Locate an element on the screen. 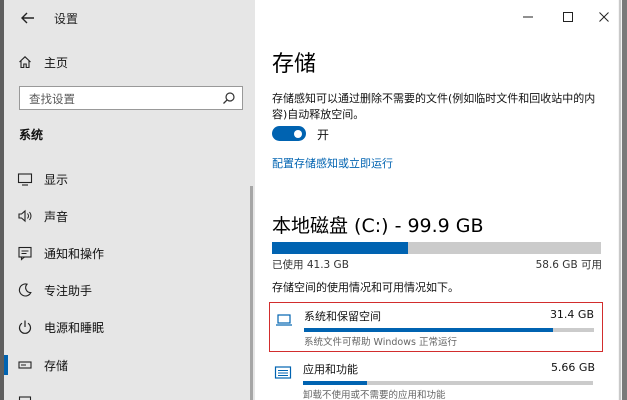 The width and height of the screenshot is (627, 400). usage-note: 存储空间的使用情况和可用情况如下。 is located at coordinates (365, 287).